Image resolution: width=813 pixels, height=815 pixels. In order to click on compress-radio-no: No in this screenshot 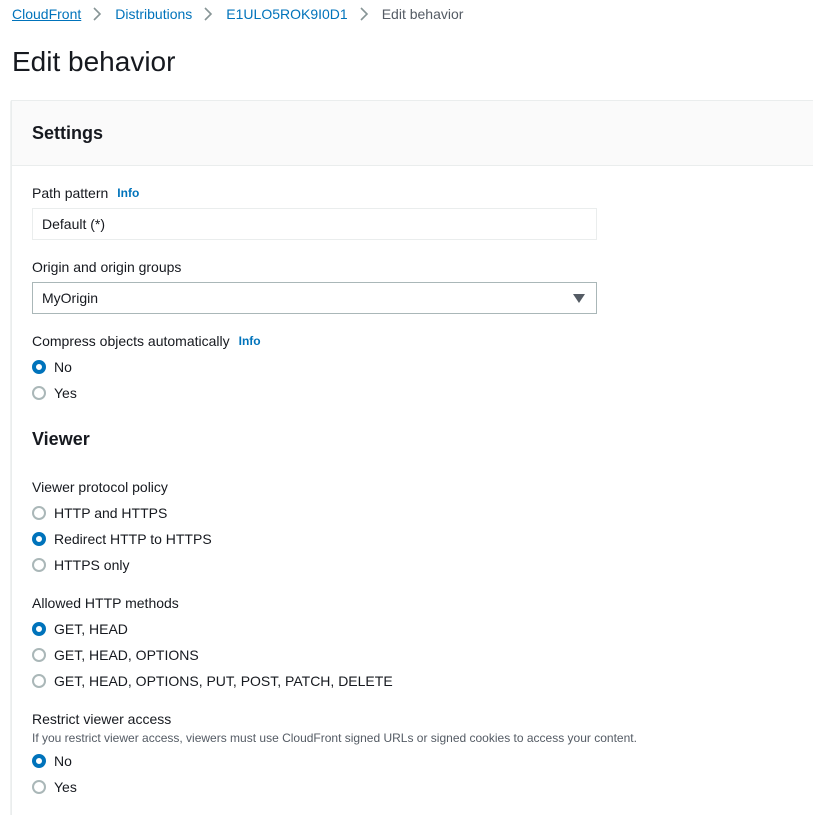, I will do `click(52, 367)`.